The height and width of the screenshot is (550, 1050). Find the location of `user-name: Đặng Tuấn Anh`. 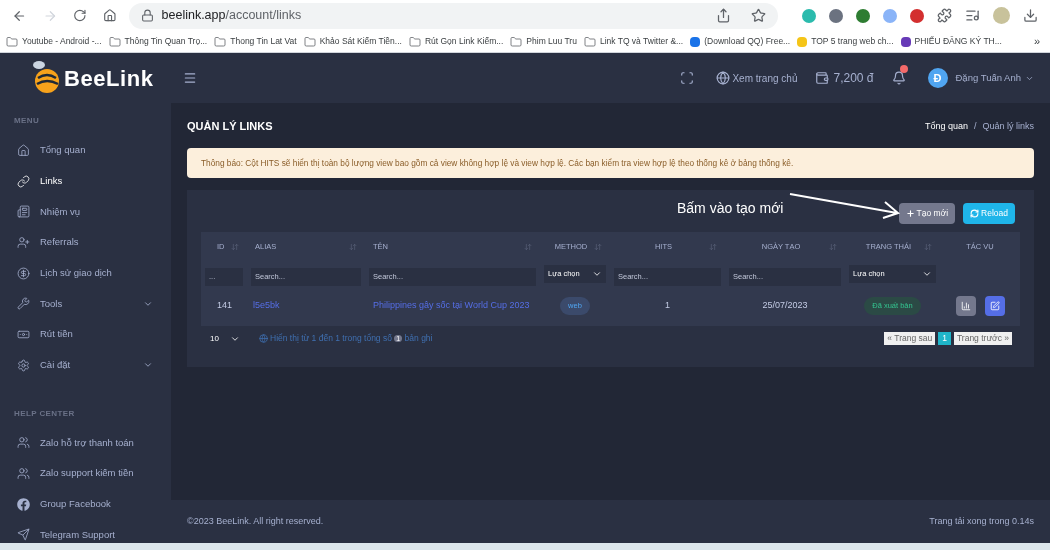

user-name: Đặng Tuấn Anh is located at coordinates (988, 78).